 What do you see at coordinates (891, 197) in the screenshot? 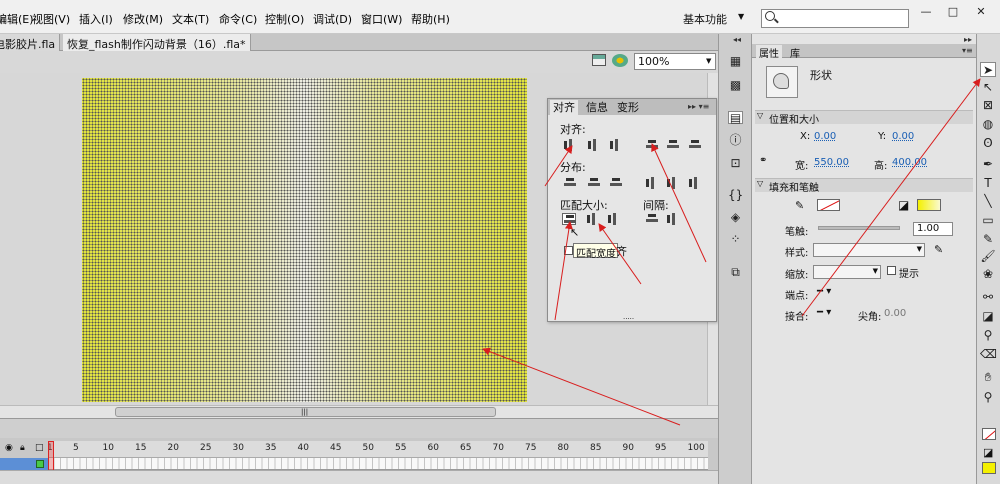
I see `arrow-to-selection-tool` at bounding box center [891, 197].